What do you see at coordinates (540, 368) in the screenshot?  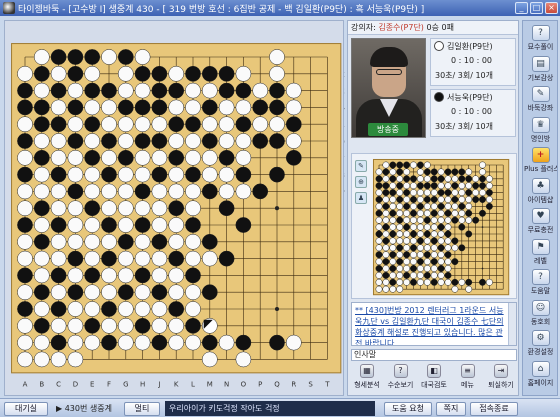 I see `homepage-icon: ⌂` at bounding box center [540, 368].